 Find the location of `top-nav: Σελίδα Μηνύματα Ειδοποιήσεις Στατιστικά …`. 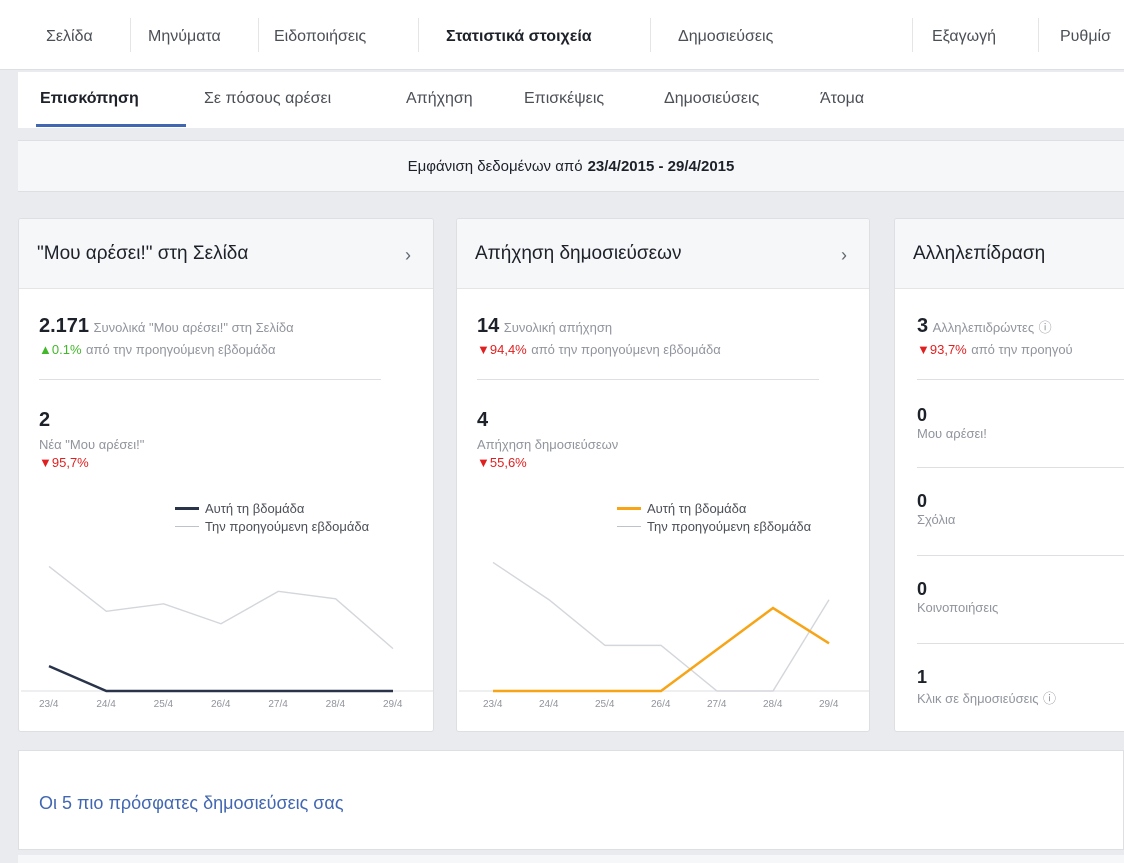

top-nav: Σελίδα Μηνύματα Ειδοποιήσεις Στατιστικά … is located at coordinates (562, 35).